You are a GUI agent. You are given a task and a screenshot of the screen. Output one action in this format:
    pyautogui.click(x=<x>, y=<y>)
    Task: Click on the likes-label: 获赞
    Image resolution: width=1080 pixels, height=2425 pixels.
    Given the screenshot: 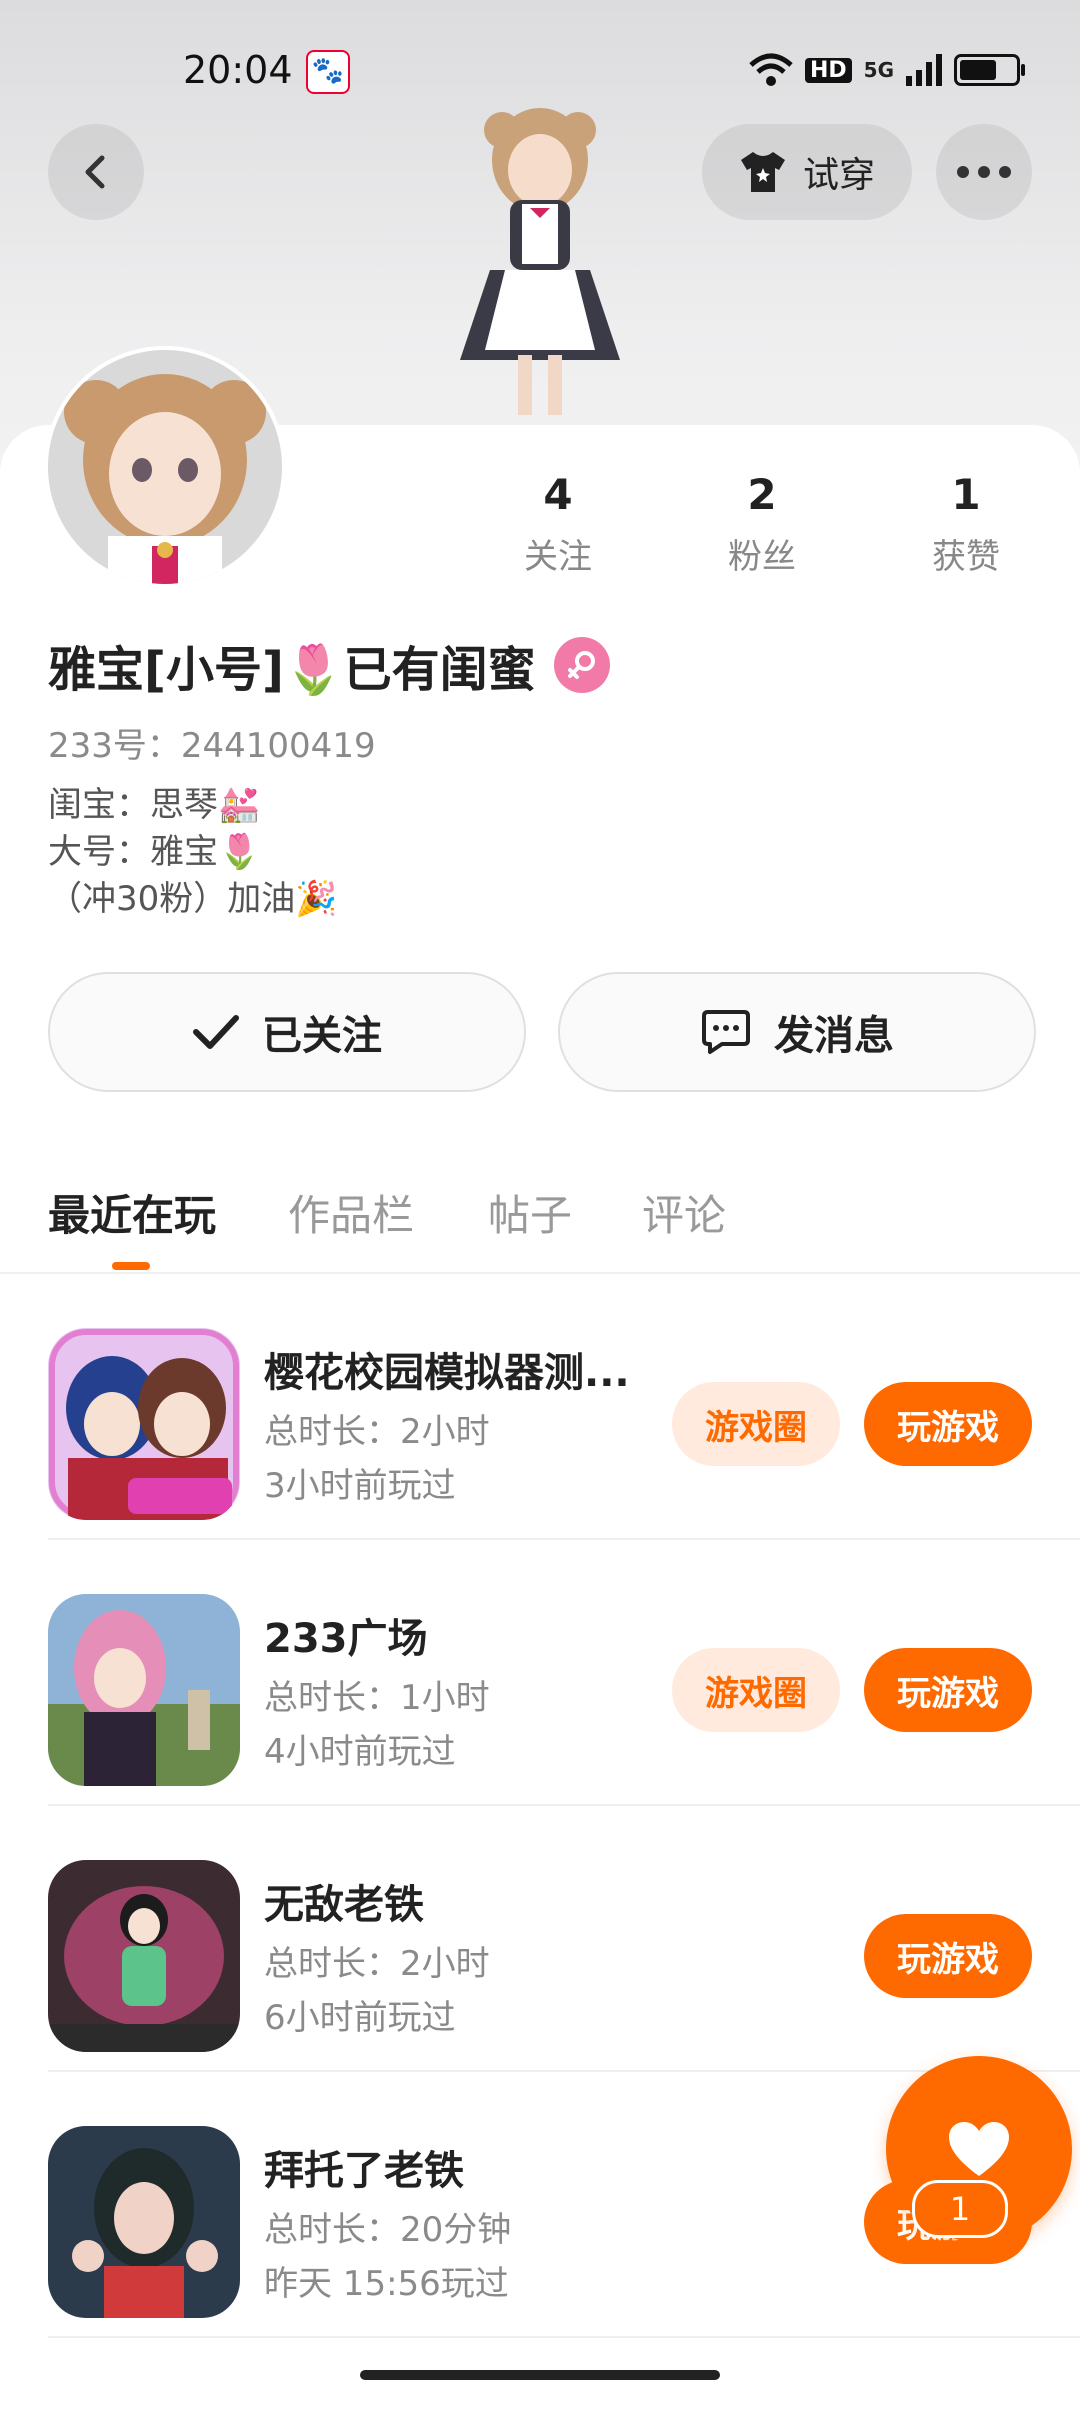 What is the action you would take?
    pyautogui.click(x=966, y=557)
    